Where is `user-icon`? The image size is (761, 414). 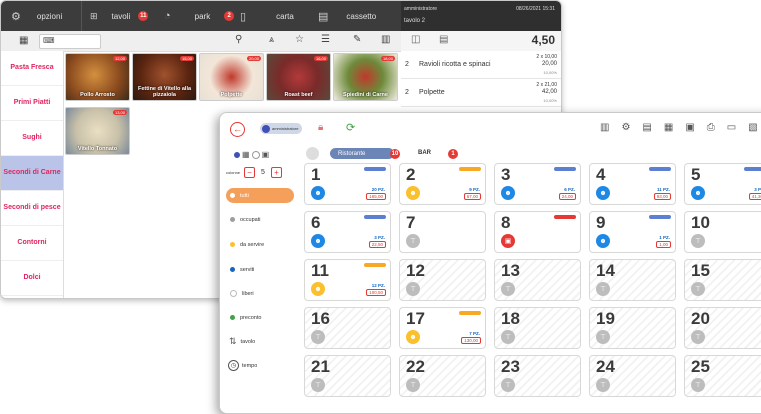
user-icon is located at coordinates (266, 128).